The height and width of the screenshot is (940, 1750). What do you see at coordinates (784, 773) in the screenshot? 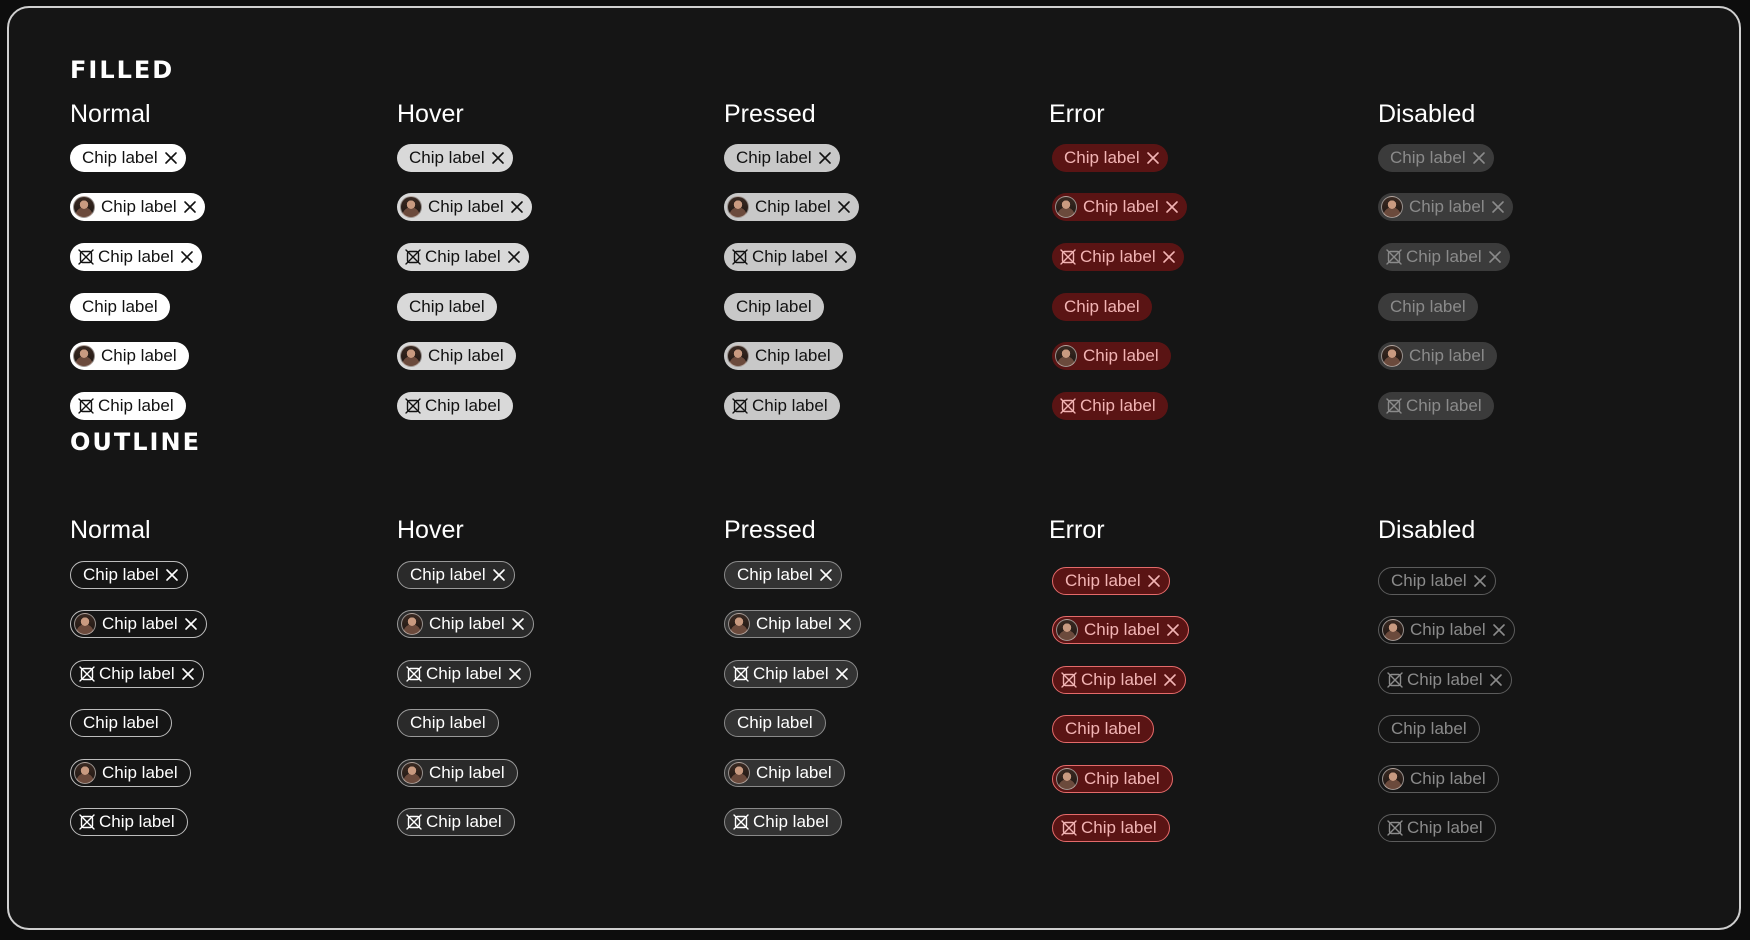
I see `chip-outline-pressed-5: Chip label` at bounding box center [784, 773].